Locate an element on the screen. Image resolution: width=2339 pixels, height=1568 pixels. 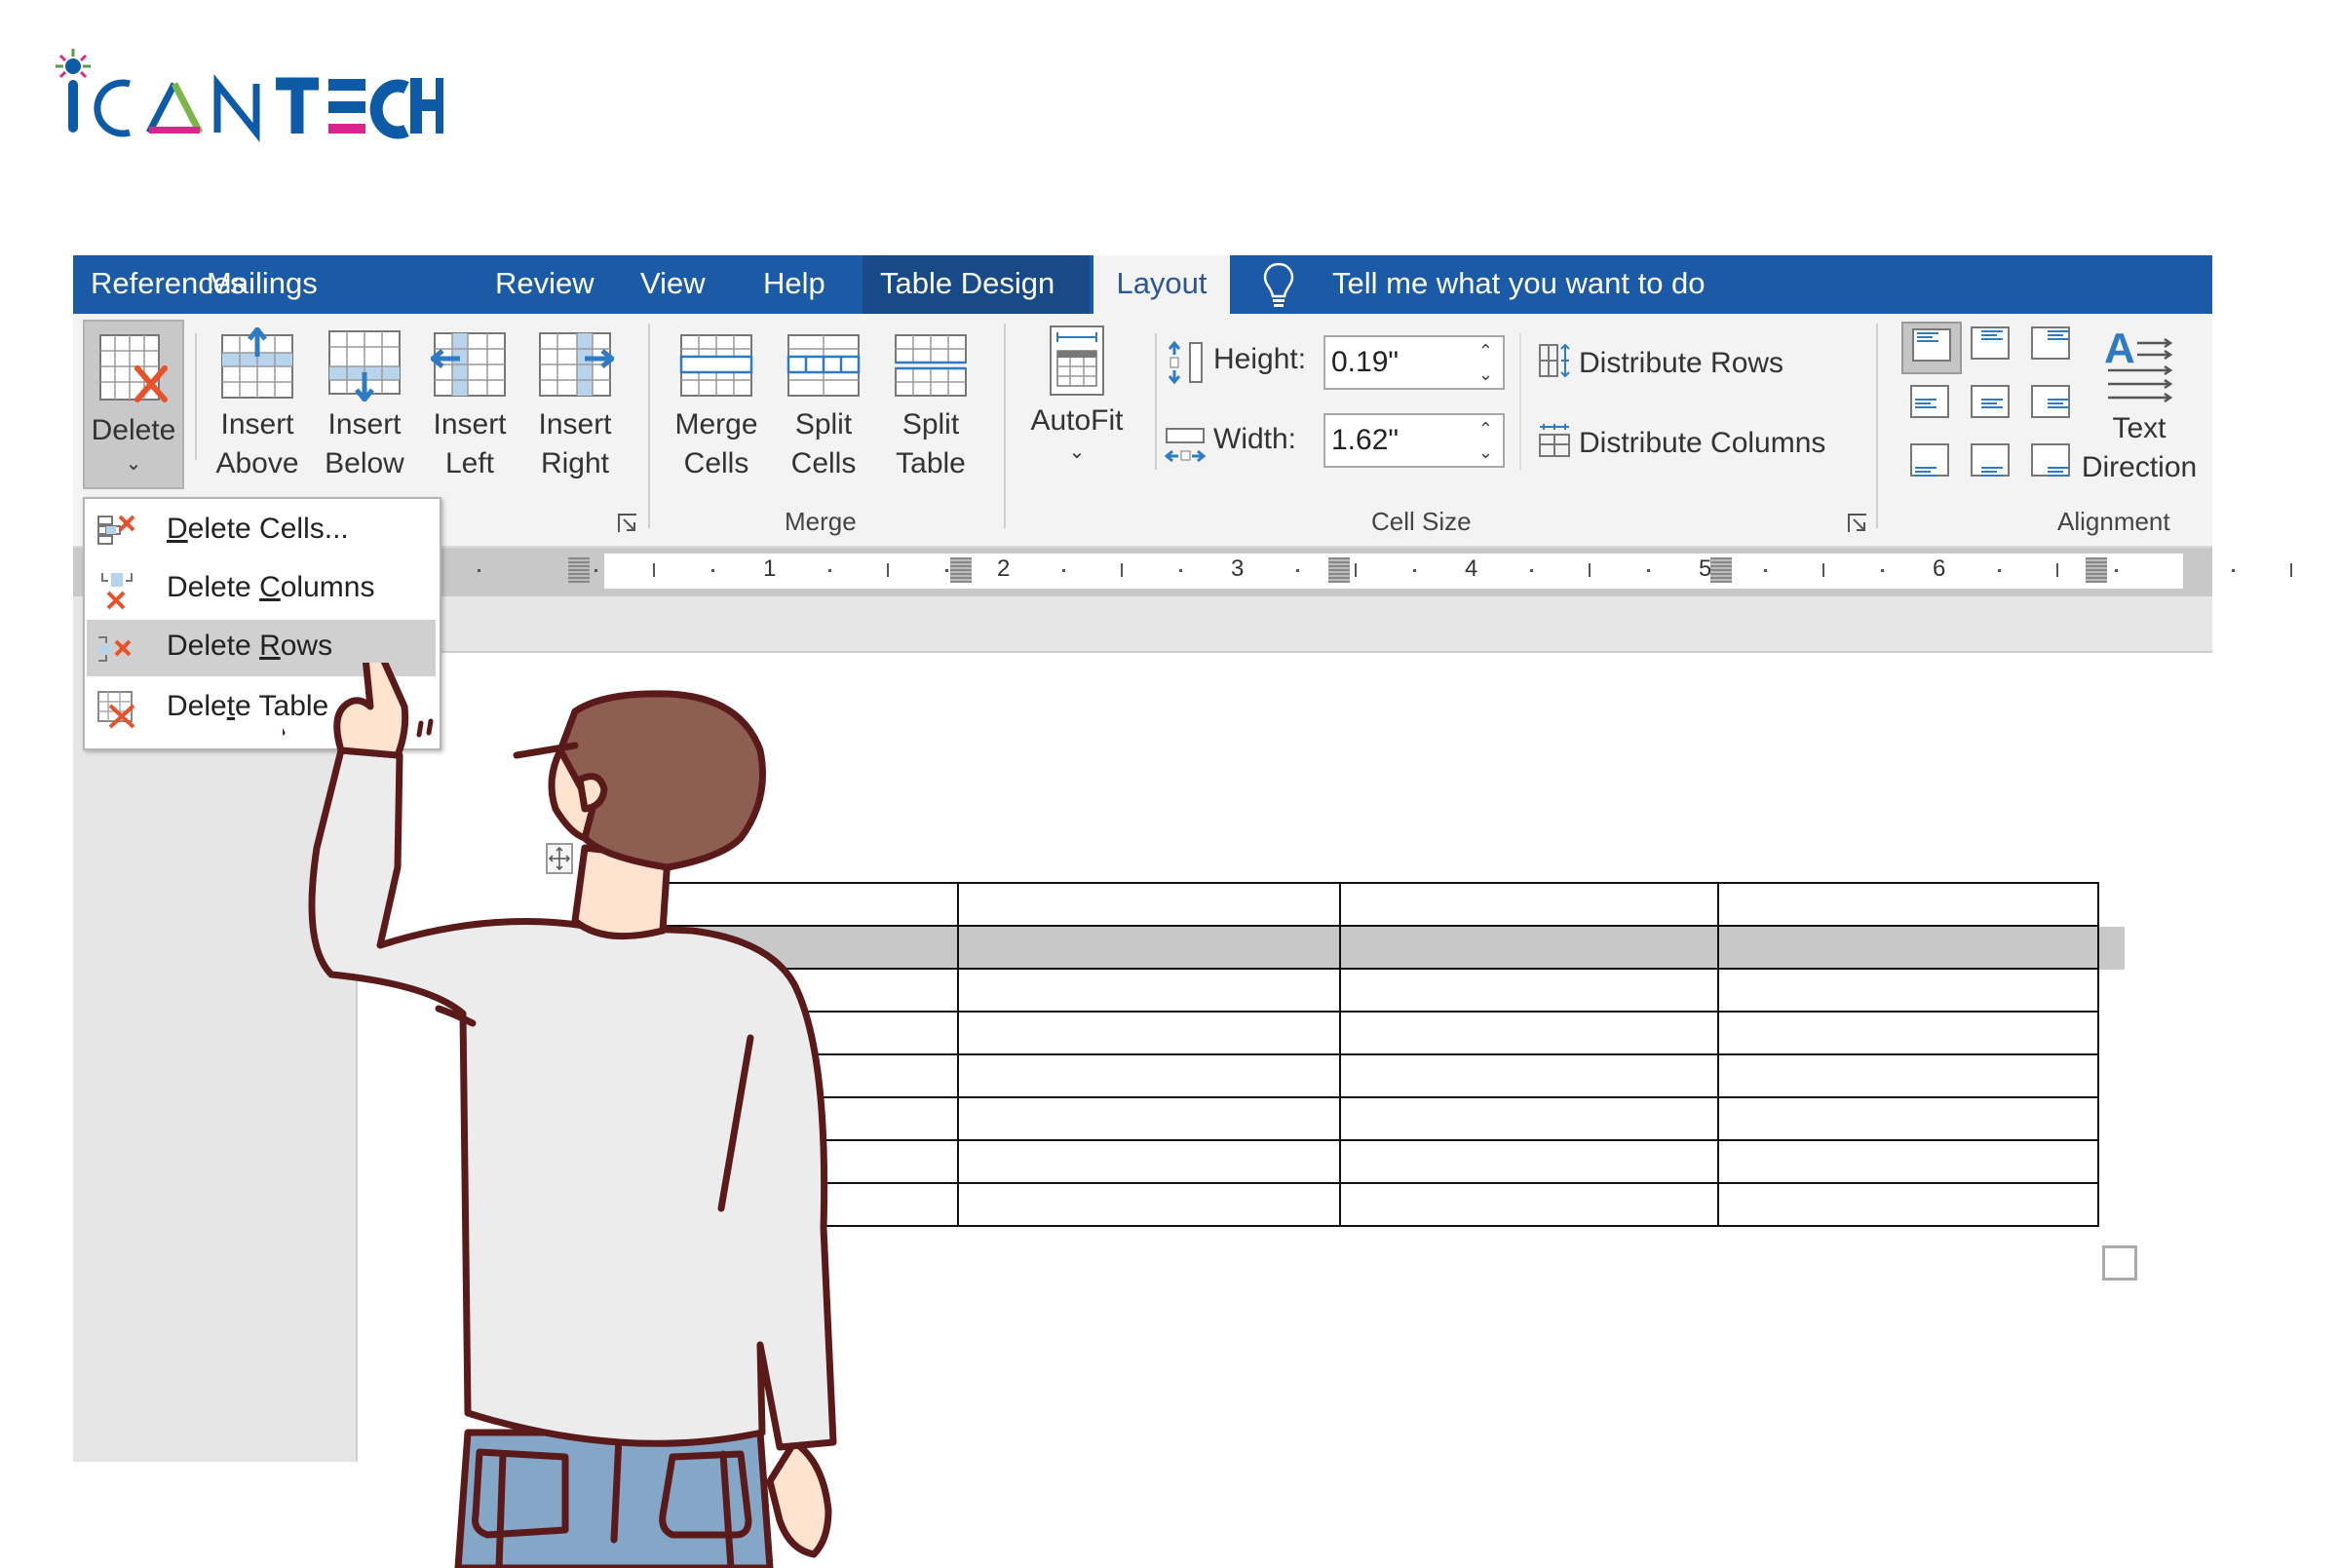
lightbulb-icon is located at coordinates (1279, 284).